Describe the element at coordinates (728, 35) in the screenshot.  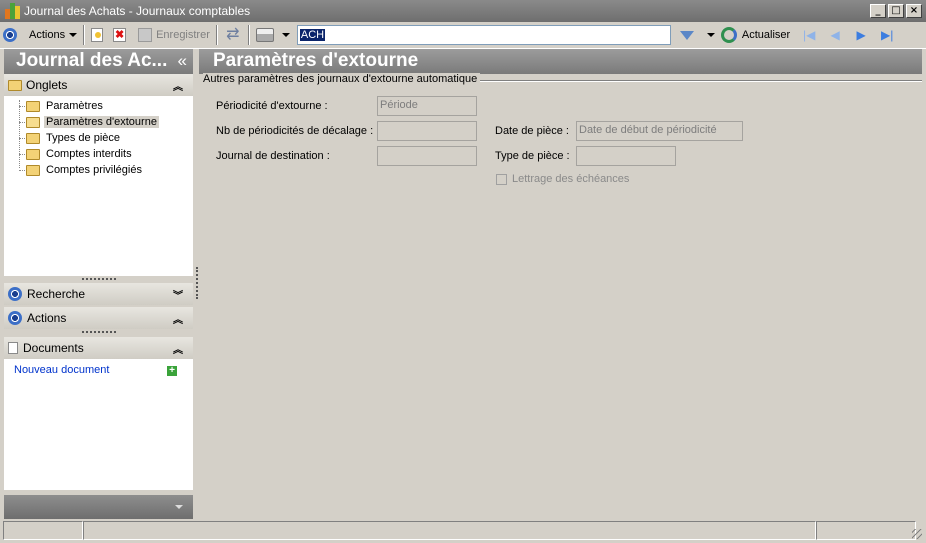
I see `refresh-icon` at that location.